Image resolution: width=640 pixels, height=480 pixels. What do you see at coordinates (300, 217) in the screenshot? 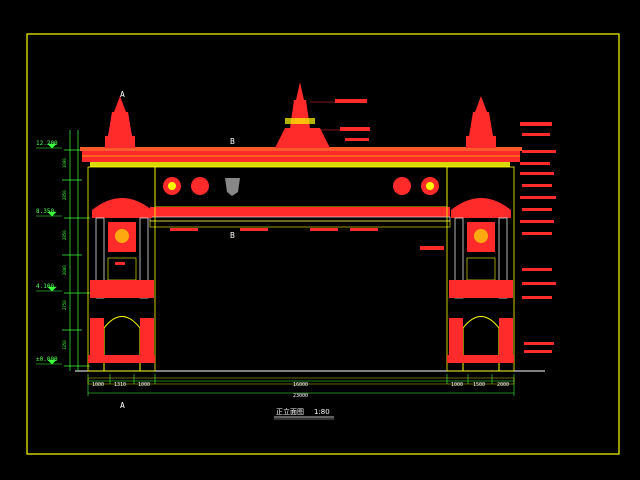
I see `lintel-beam` at bounding box center [300, 217].